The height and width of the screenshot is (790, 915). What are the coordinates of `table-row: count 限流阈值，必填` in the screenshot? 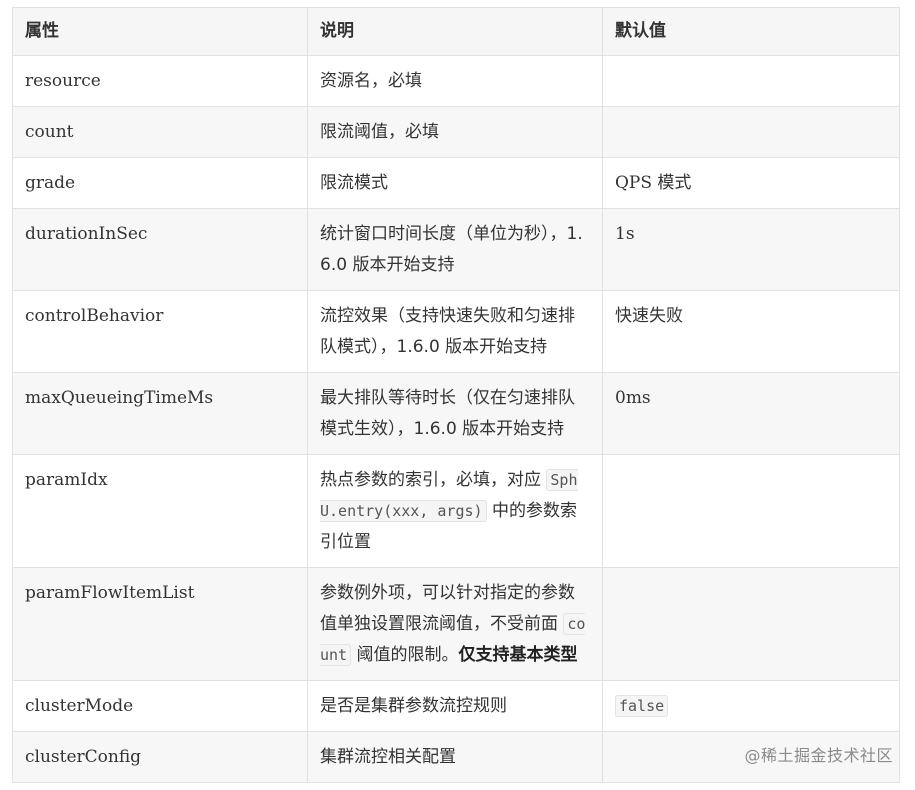 It's located at (456, 132).